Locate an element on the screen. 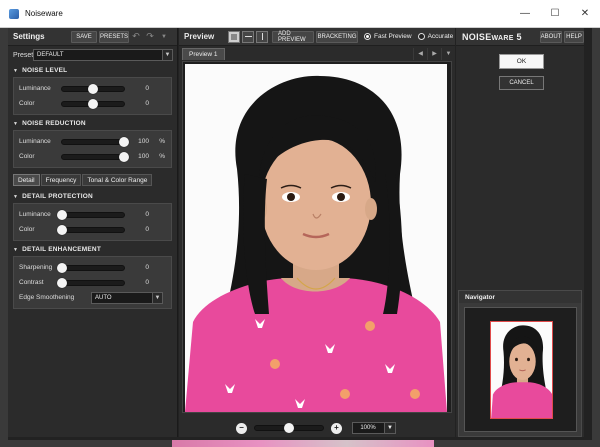  chevron-left-icon: ◀ is located at coordinates (420, 53).